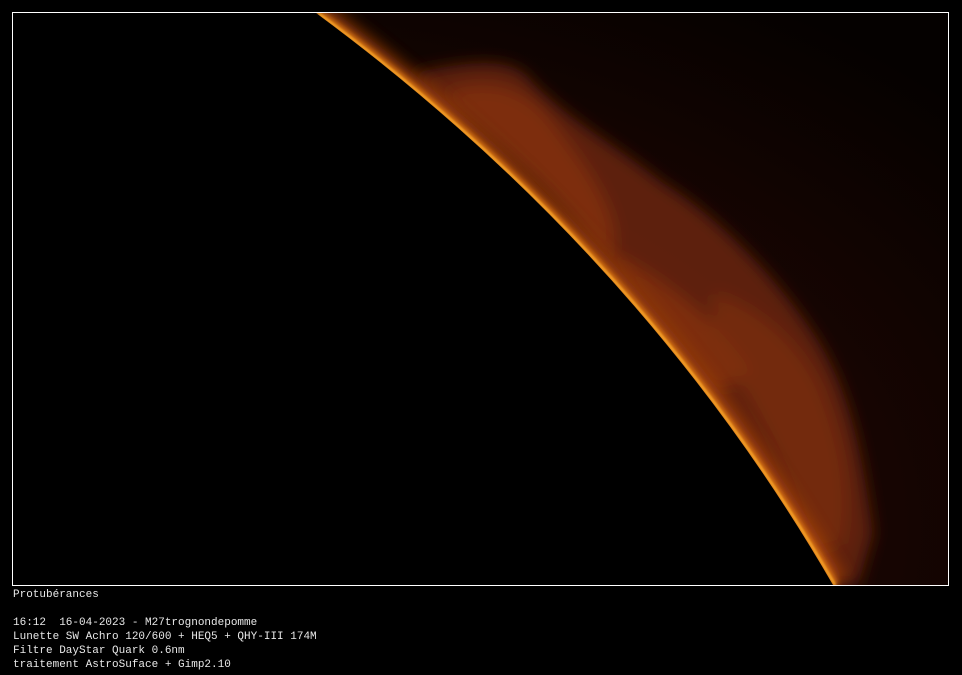 The image size is (962, 675). Describe the element at coordinates (135, 623) in the screenshot. I see `caption-date-author: 16:12 16-04-2023 - M27trognondepomme` at that location.